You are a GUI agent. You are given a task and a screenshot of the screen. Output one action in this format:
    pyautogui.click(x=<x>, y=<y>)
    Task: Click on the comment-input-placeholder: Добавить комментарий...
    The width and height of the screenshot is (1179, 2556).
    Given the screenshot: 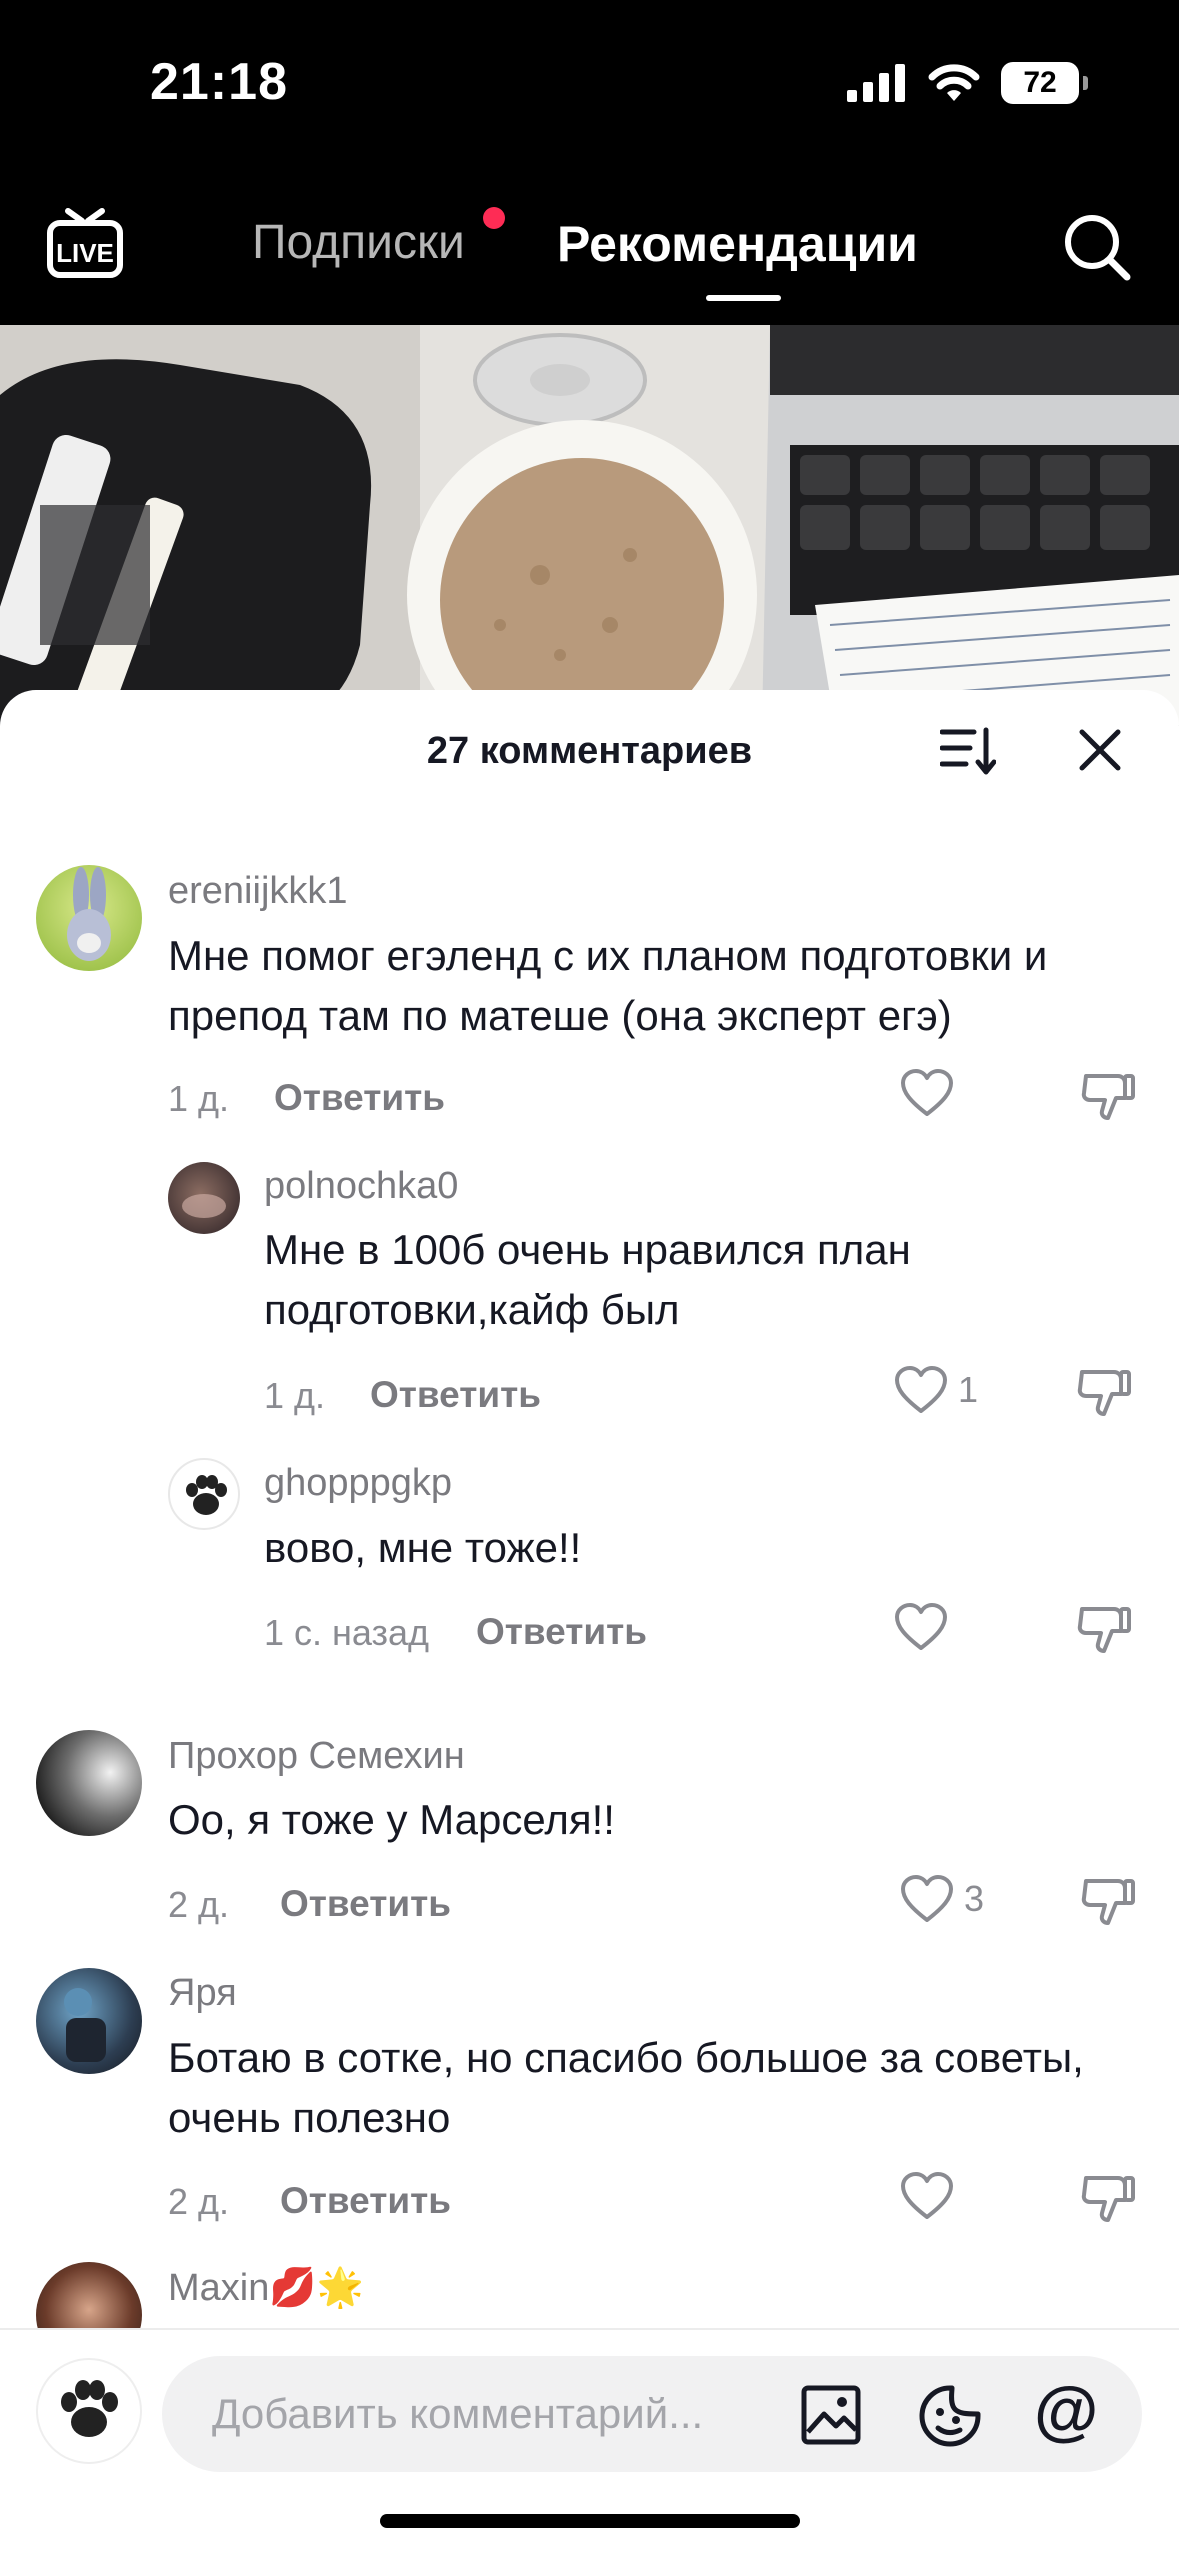 What is the action you would take?
    pyautogui.click(x=458, y=2413)
    